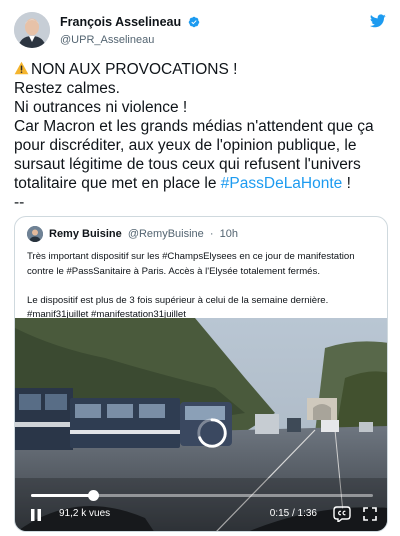 Image resolution: width=400 pixels, height=536 pixels. I want to click on tweet-header: François Asselineau @UPR_Asselineau, so click(201, 30).